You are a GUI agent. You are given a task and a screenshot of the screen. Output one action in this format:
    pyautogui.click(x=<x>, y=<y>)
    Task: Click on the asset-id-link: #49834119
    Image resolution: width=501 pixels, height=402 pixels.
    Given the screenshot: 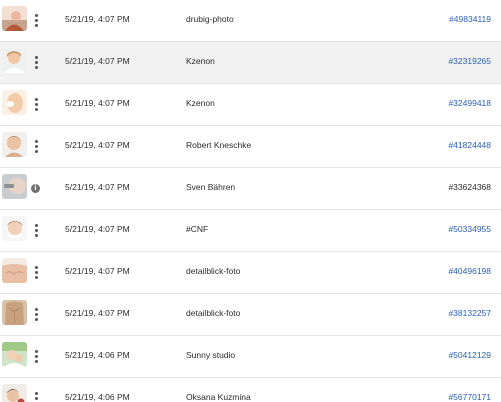 What is the action you would take?
    pyautogui.click(x=470, y=19)
    